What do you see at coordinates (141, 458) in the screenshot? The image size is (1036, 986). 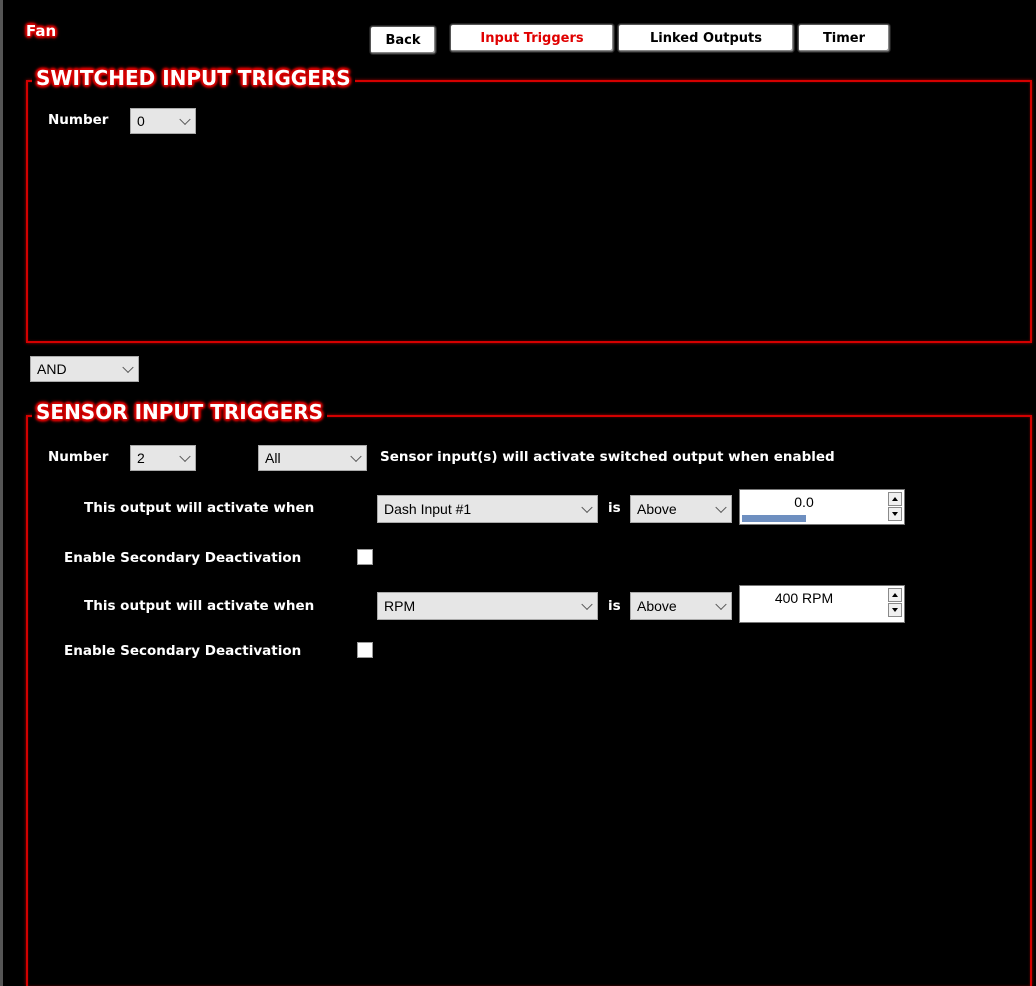 I see `sensor-number-value: 2` at bounding box center [141, 458].